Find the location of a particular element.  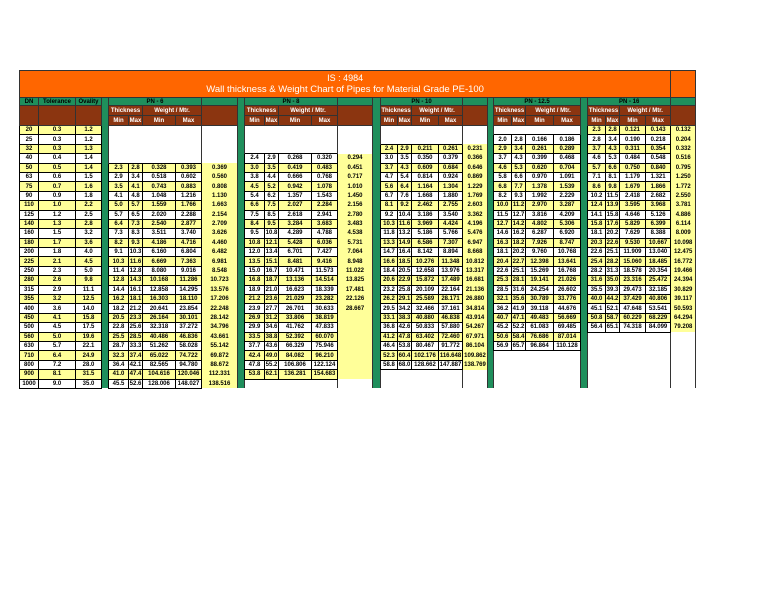

average-weight-cell: 8.668 is located at coordinates (475, 252).